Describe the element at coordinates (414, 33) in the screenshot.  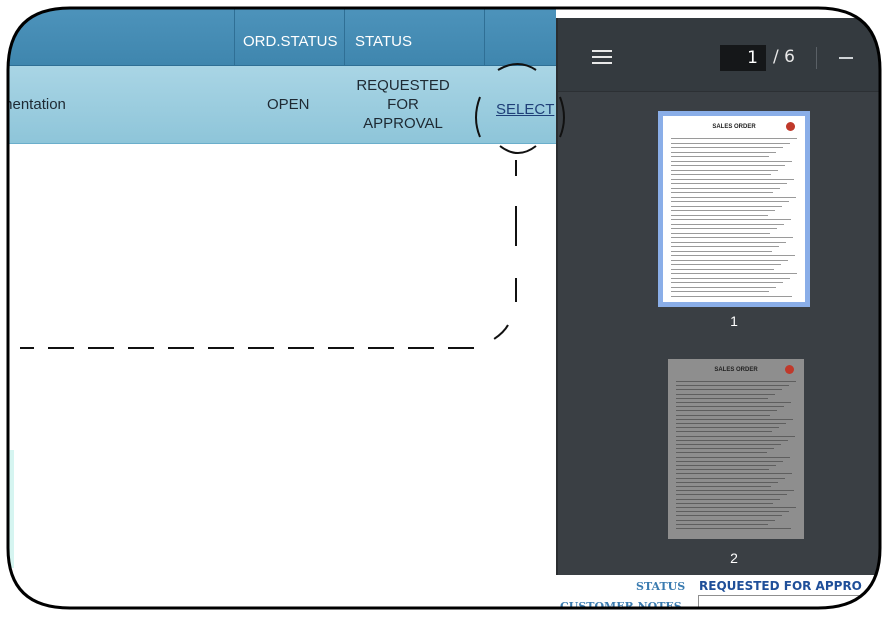
I see `column-header-status: STATUS` at that location.